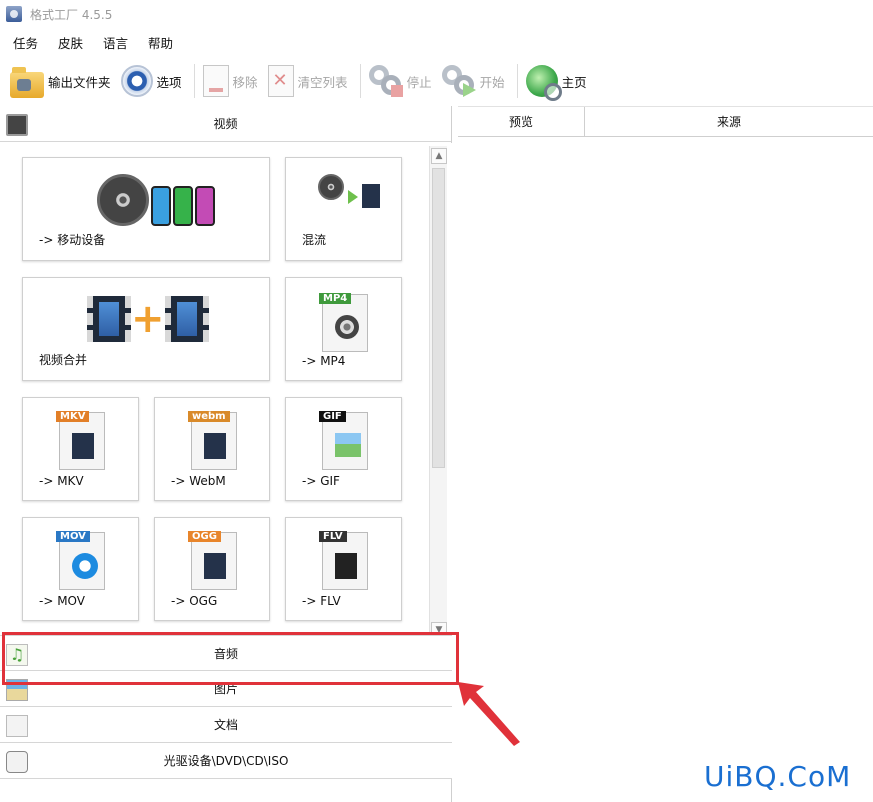 Image resolution: width=873 pixels, height=802 pixels. What do you see at coordinates (25, 42) in the screenshot?
I see `menu-task: 任务` at bounding box center [25, 42].